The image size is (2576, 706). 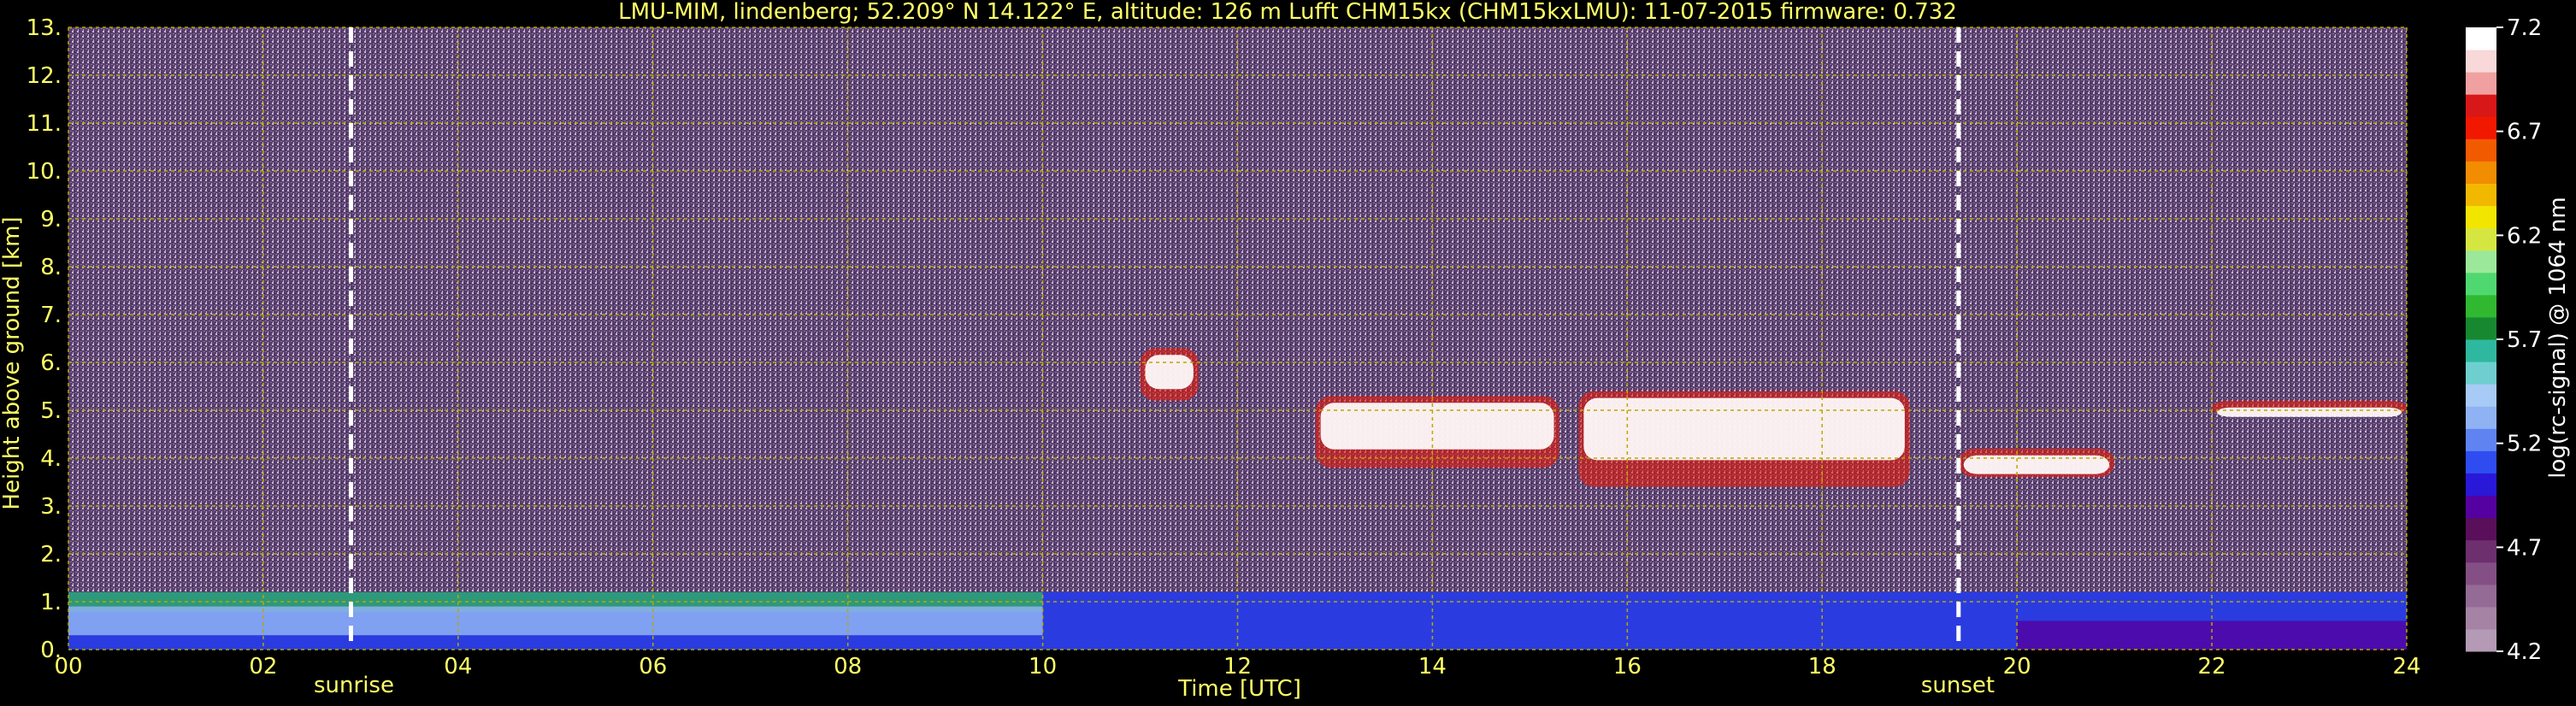 I want to click on colorbar-tick-label: 6.2, so click(x=2524, y=236).